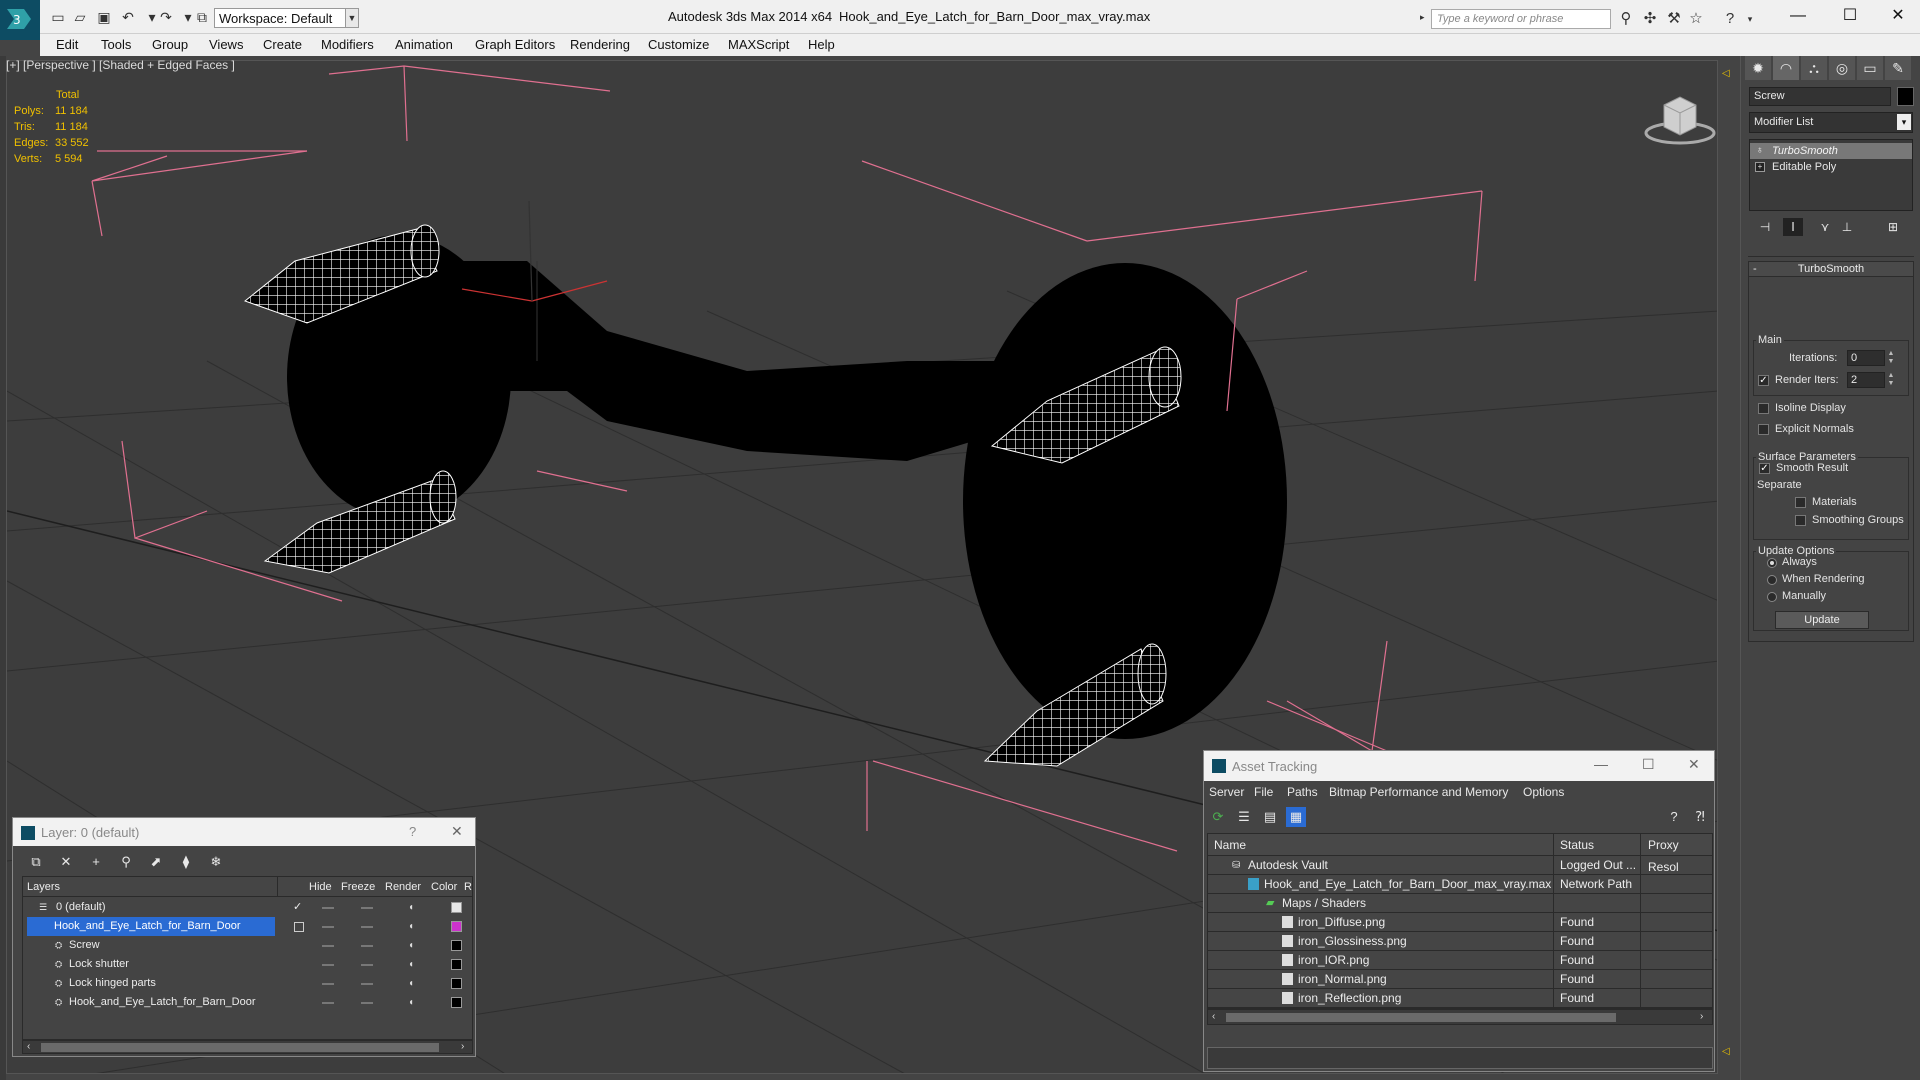 The width and height of the screenshot is (1920, 1080). Describe the element at coordinates (468, 887) in the screenshot. I see `col-radiosity: R` at that location.